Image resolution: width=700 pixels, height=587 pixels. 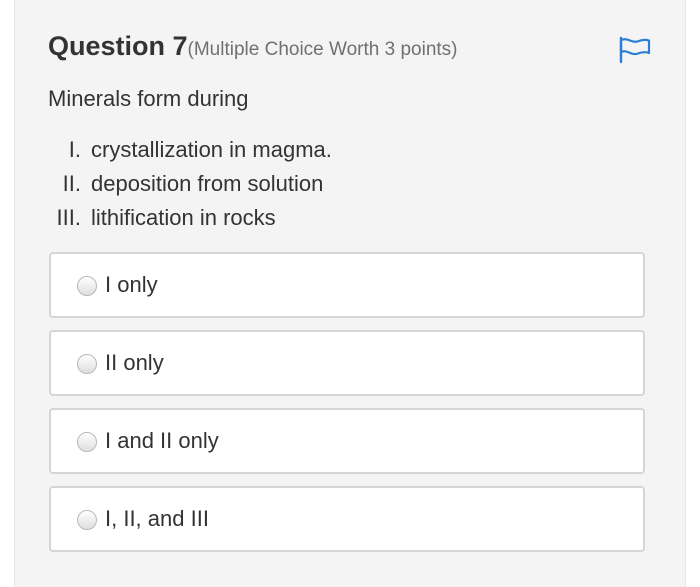 What do you see at coordinates (211, 149) in the screenshot?
I see `statement-text: crystallization in magma.` at bounding box center [211, 149].